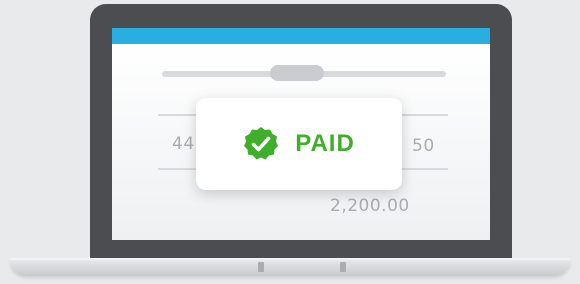  What do you see at coordinates (297, 73) in the screenshot?
I see `slider-handle` at bounding box center [297, 73].